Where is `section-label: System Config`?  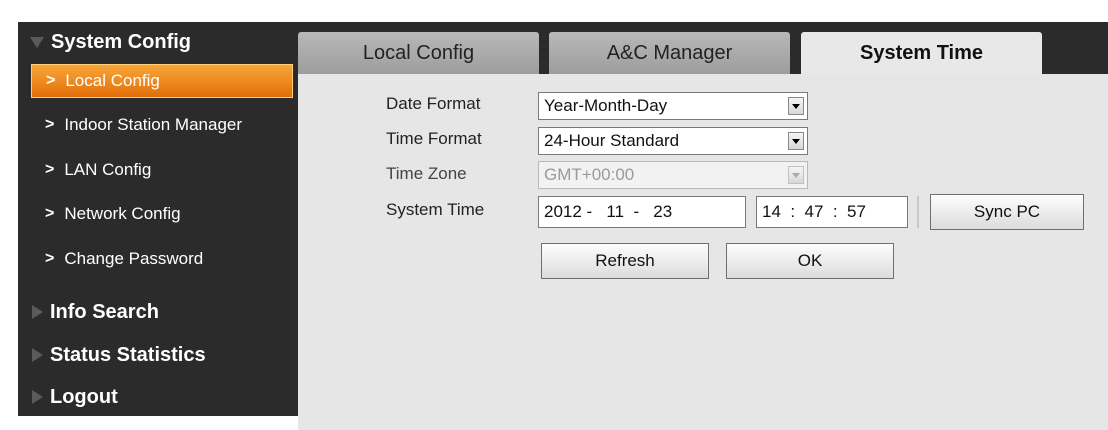 section-label: System Config is located at coordinates (121, 41).